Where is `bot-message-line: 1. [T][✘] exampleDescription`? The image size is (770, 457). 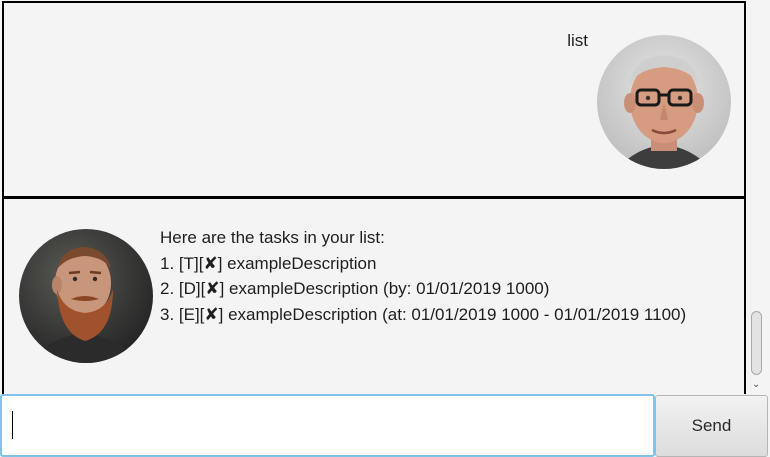 bot-message-line: 1. [T][✘] exampleDescription is located at coordinates (268, 263).